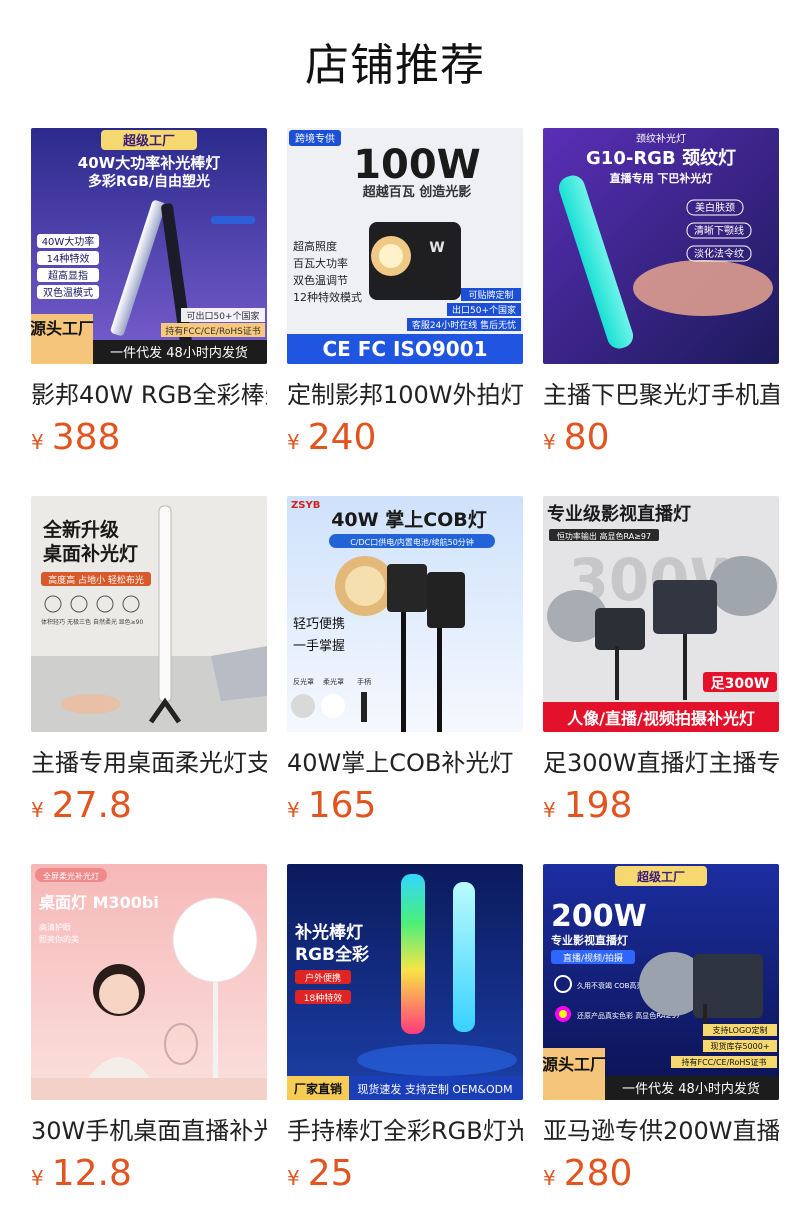 The width and height of the screenshot is (790, 1232). Describe the element at coordinates (86, 437) in the screenshot. I see `price-value: 388` at that location.